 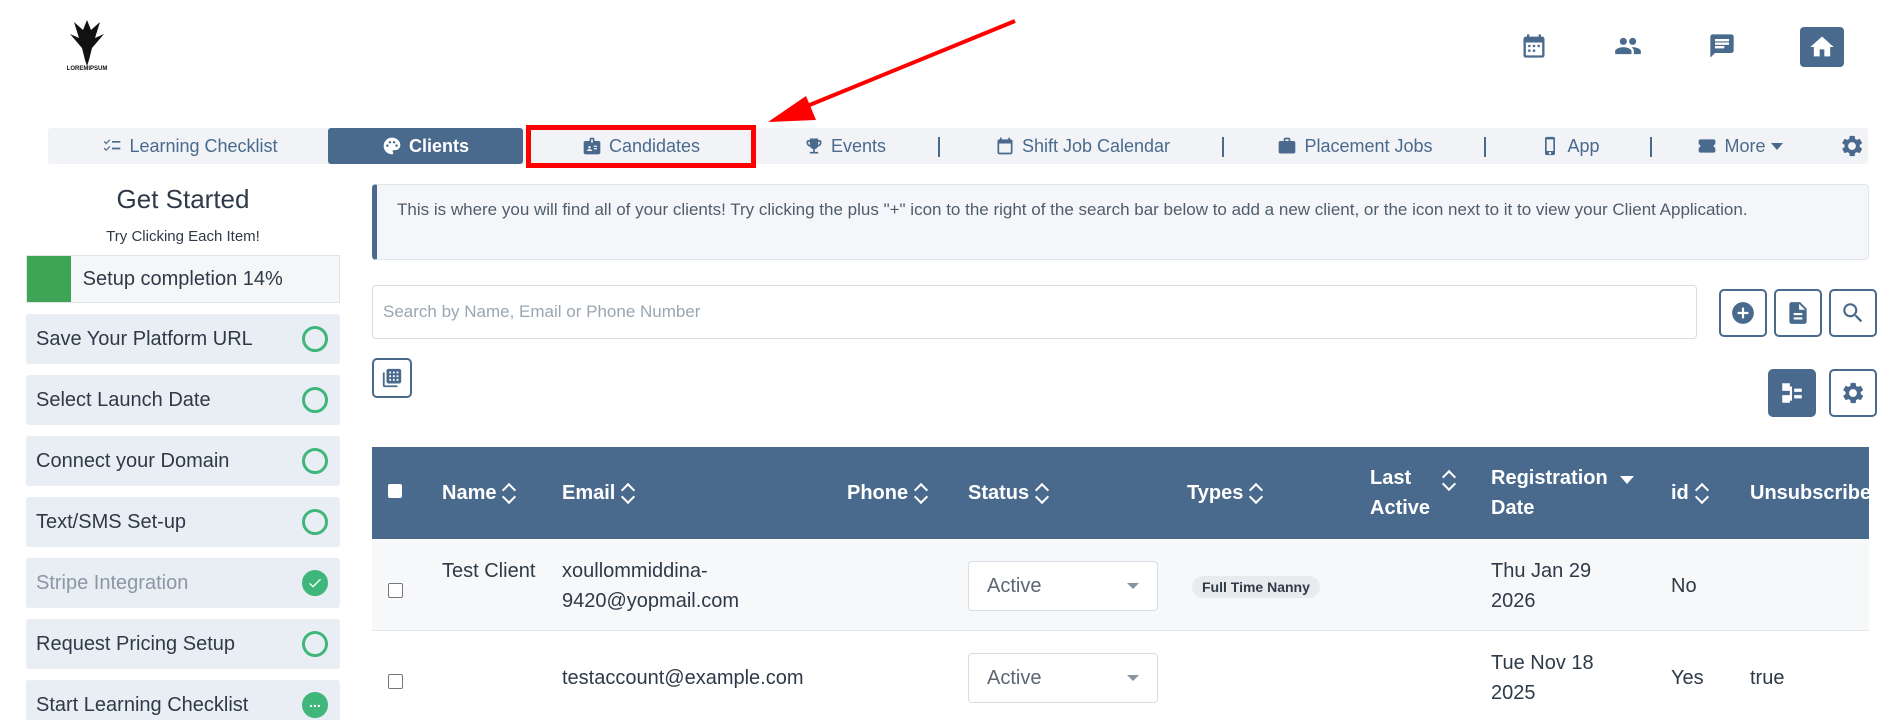 I want to click on column-header-registration-date: Registration Date, so click(x=1562, y=493).